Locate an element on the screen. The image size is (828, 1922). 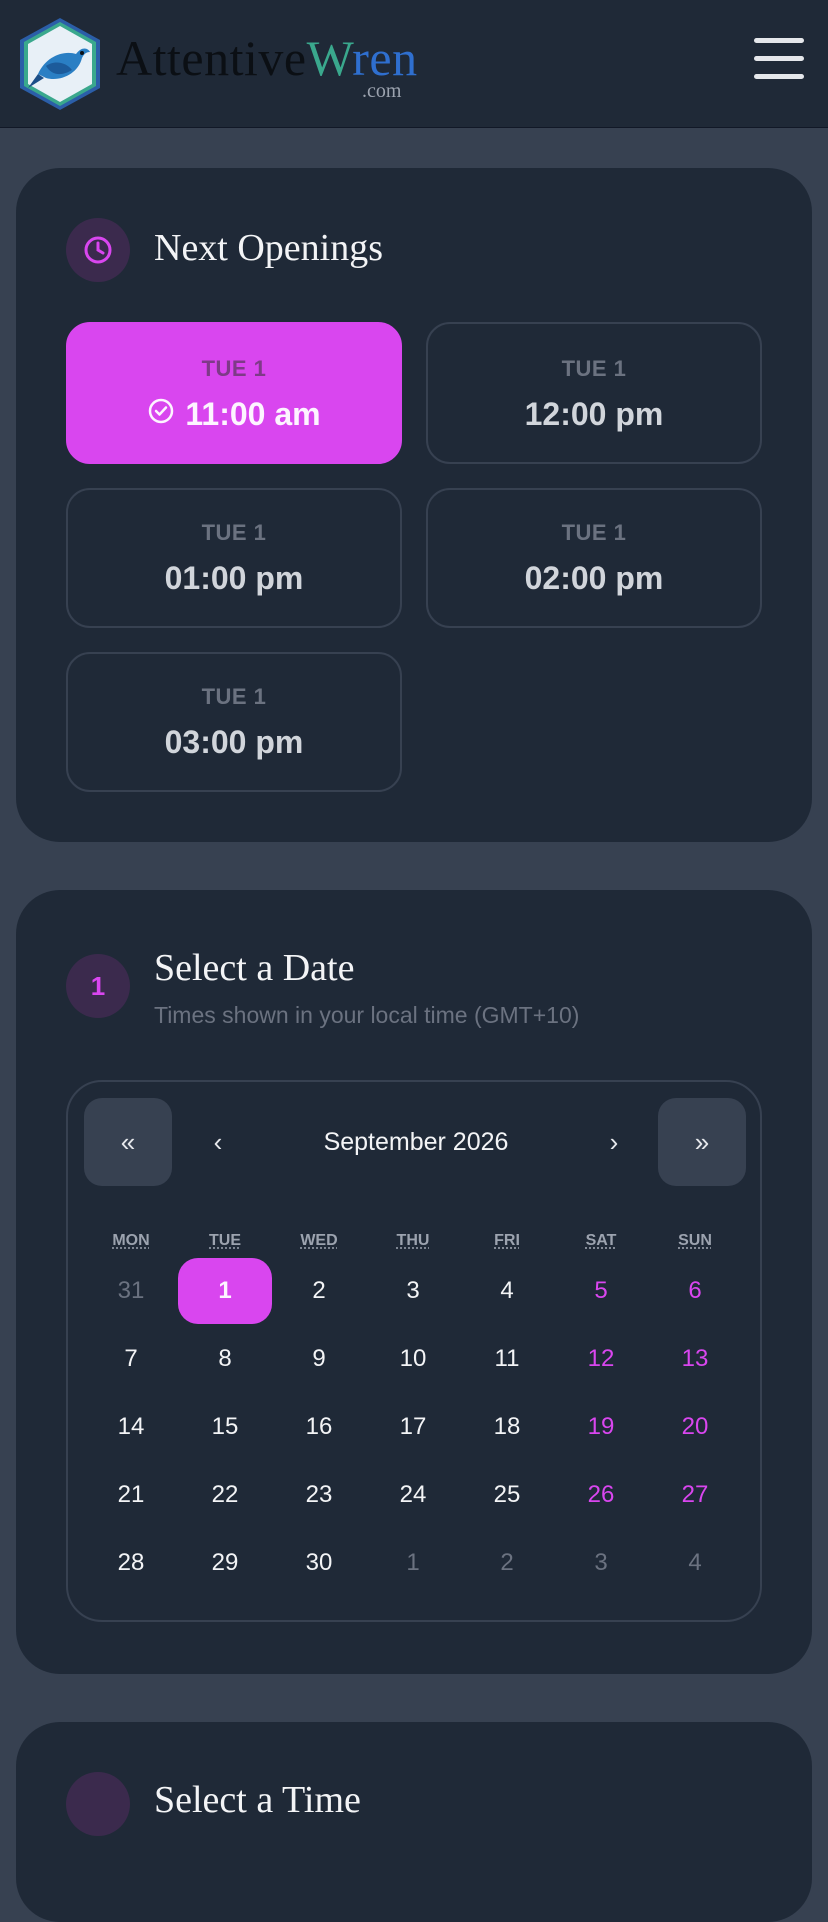
calendar-day: 18 is located at coordinates (507, 1427).